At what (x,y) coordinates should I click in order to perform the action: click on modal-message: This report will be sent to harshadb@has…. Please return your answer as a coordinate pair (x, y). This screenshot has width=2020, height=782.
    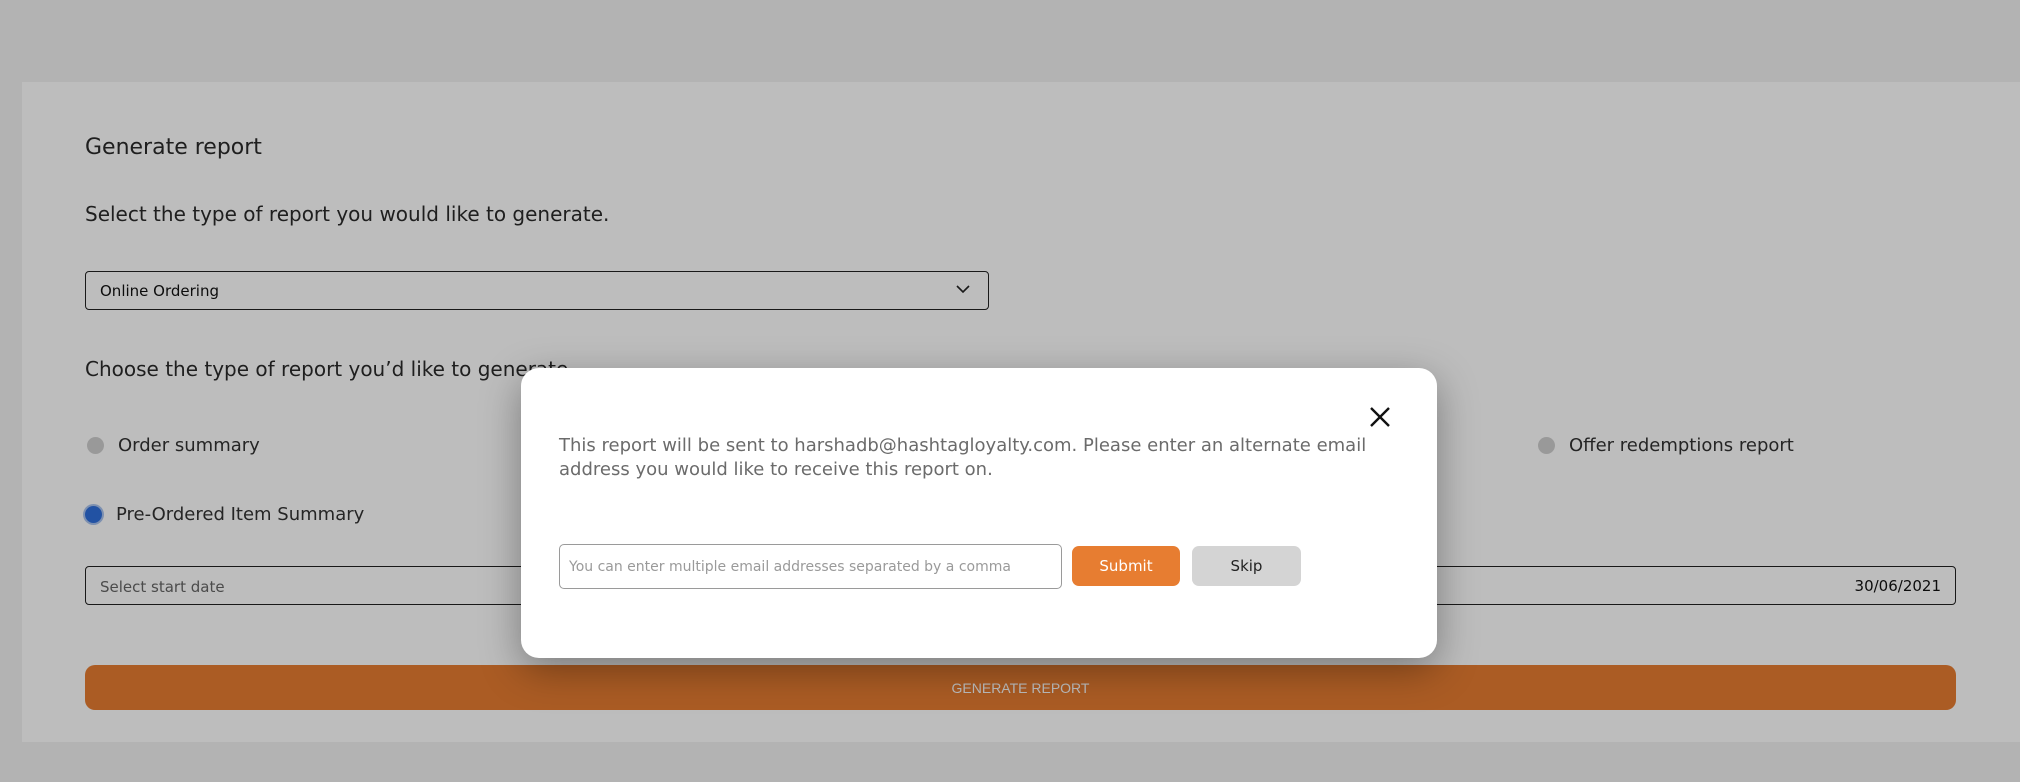
    Looking at the image, I should click on (963, 457).